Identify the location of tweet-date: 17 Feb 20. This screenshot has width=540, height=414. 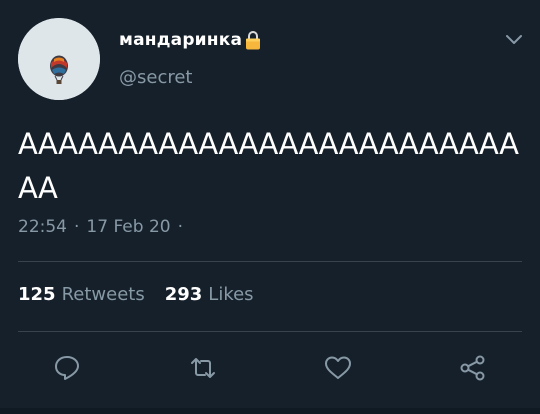
(128, 227).